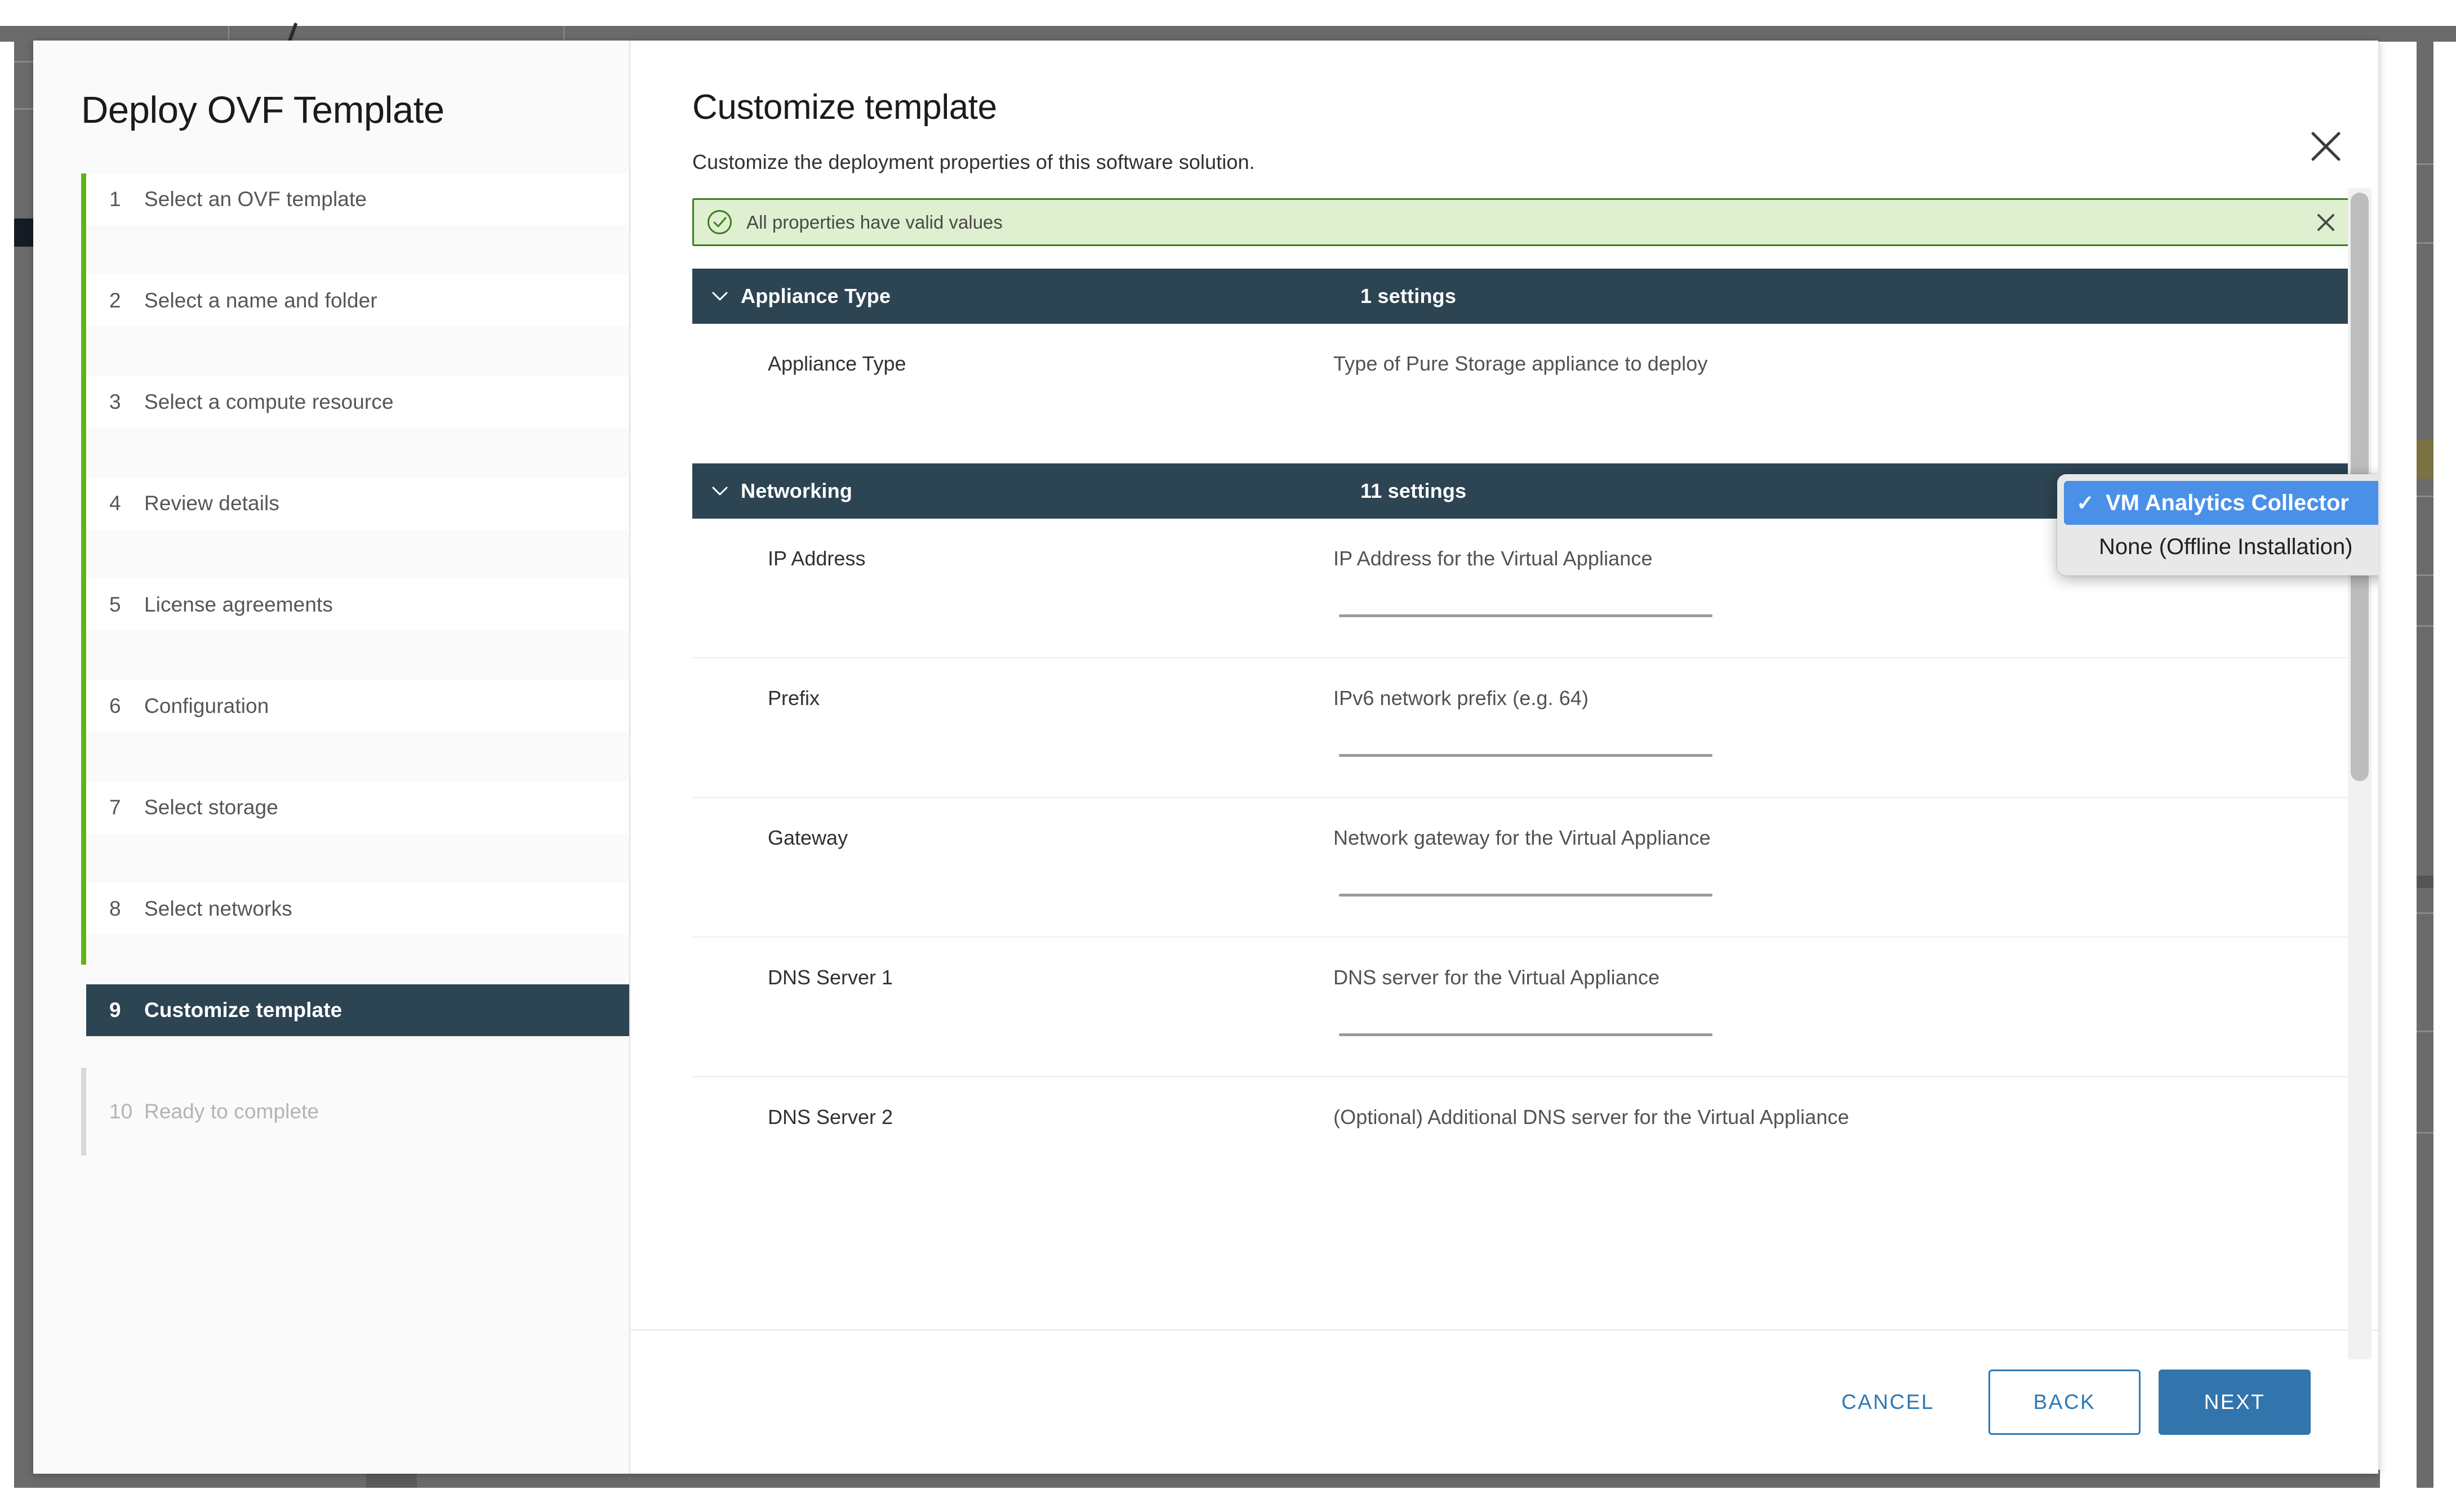 Image resolution: width=2456 pixels, height=1512 pixels. What do you see at coordinates (1496, 977) in the screenshot?
I see `property-description: DNS server for the Virtual Appliance` at bounding box center [1496, 977].